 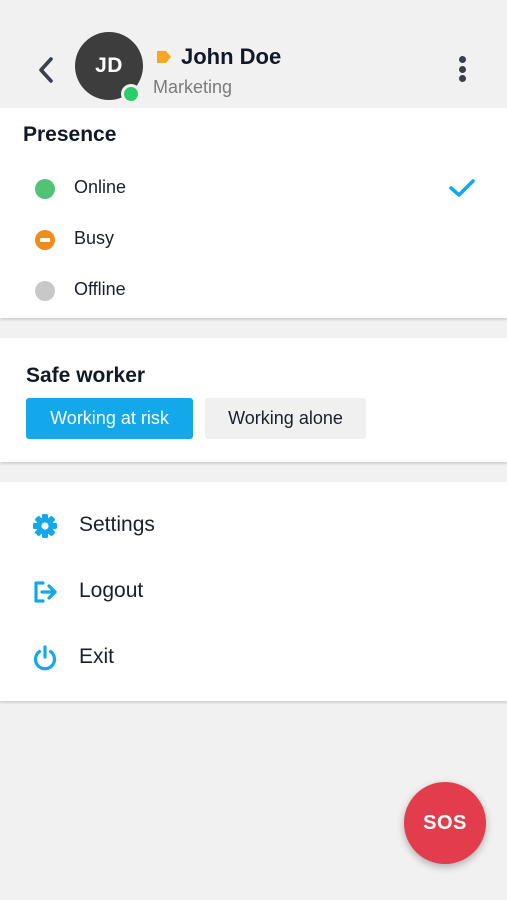 I want to click on back-button, so click(x=46, y=70).